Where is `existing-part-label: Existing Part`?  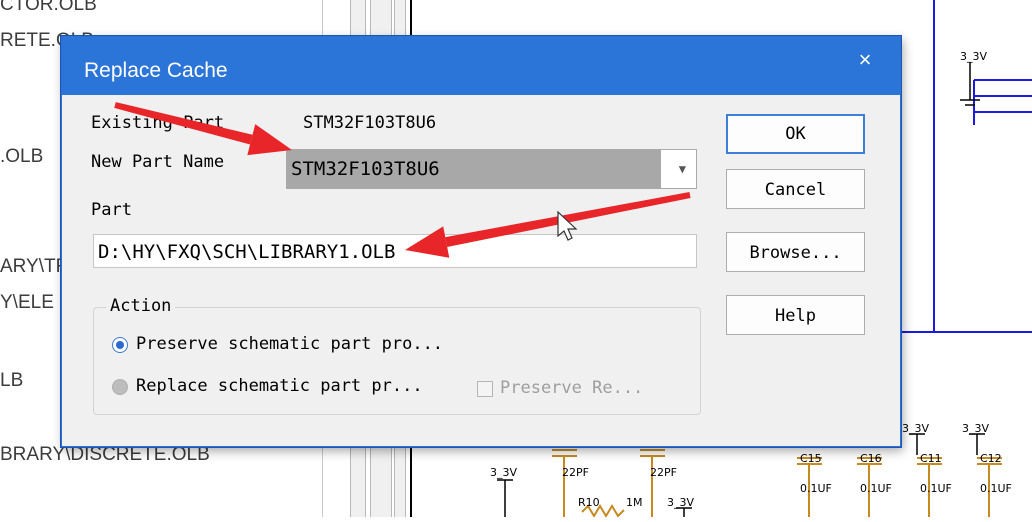 existing-part-label: Existing Part is located at coordinates (158, 123).